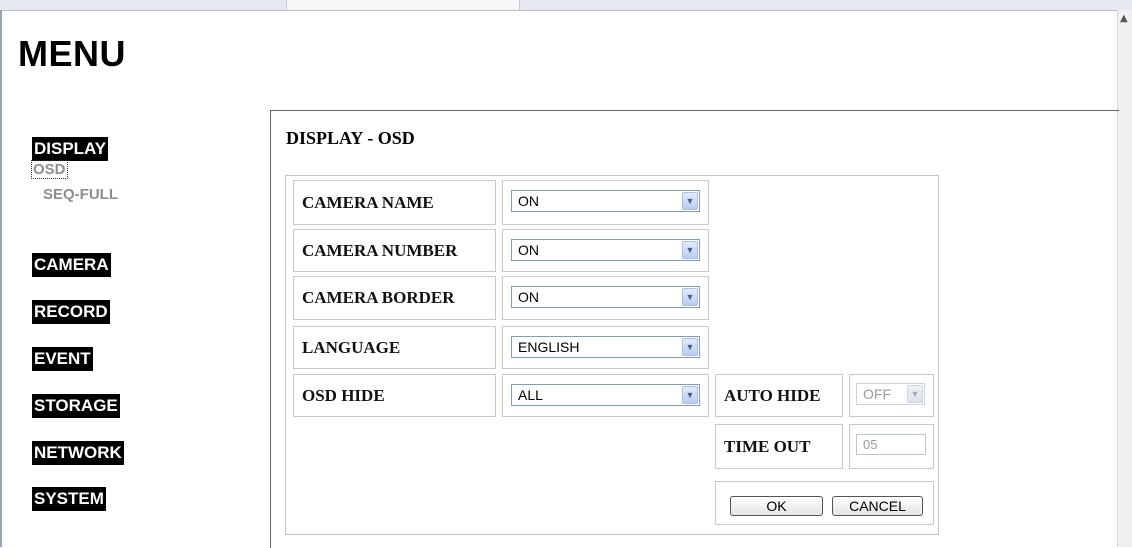 Image resolution: width=1132 pixels, height=548 pixels. I want to click on language-cell: ENGLISH ▼, so click(605, 347).